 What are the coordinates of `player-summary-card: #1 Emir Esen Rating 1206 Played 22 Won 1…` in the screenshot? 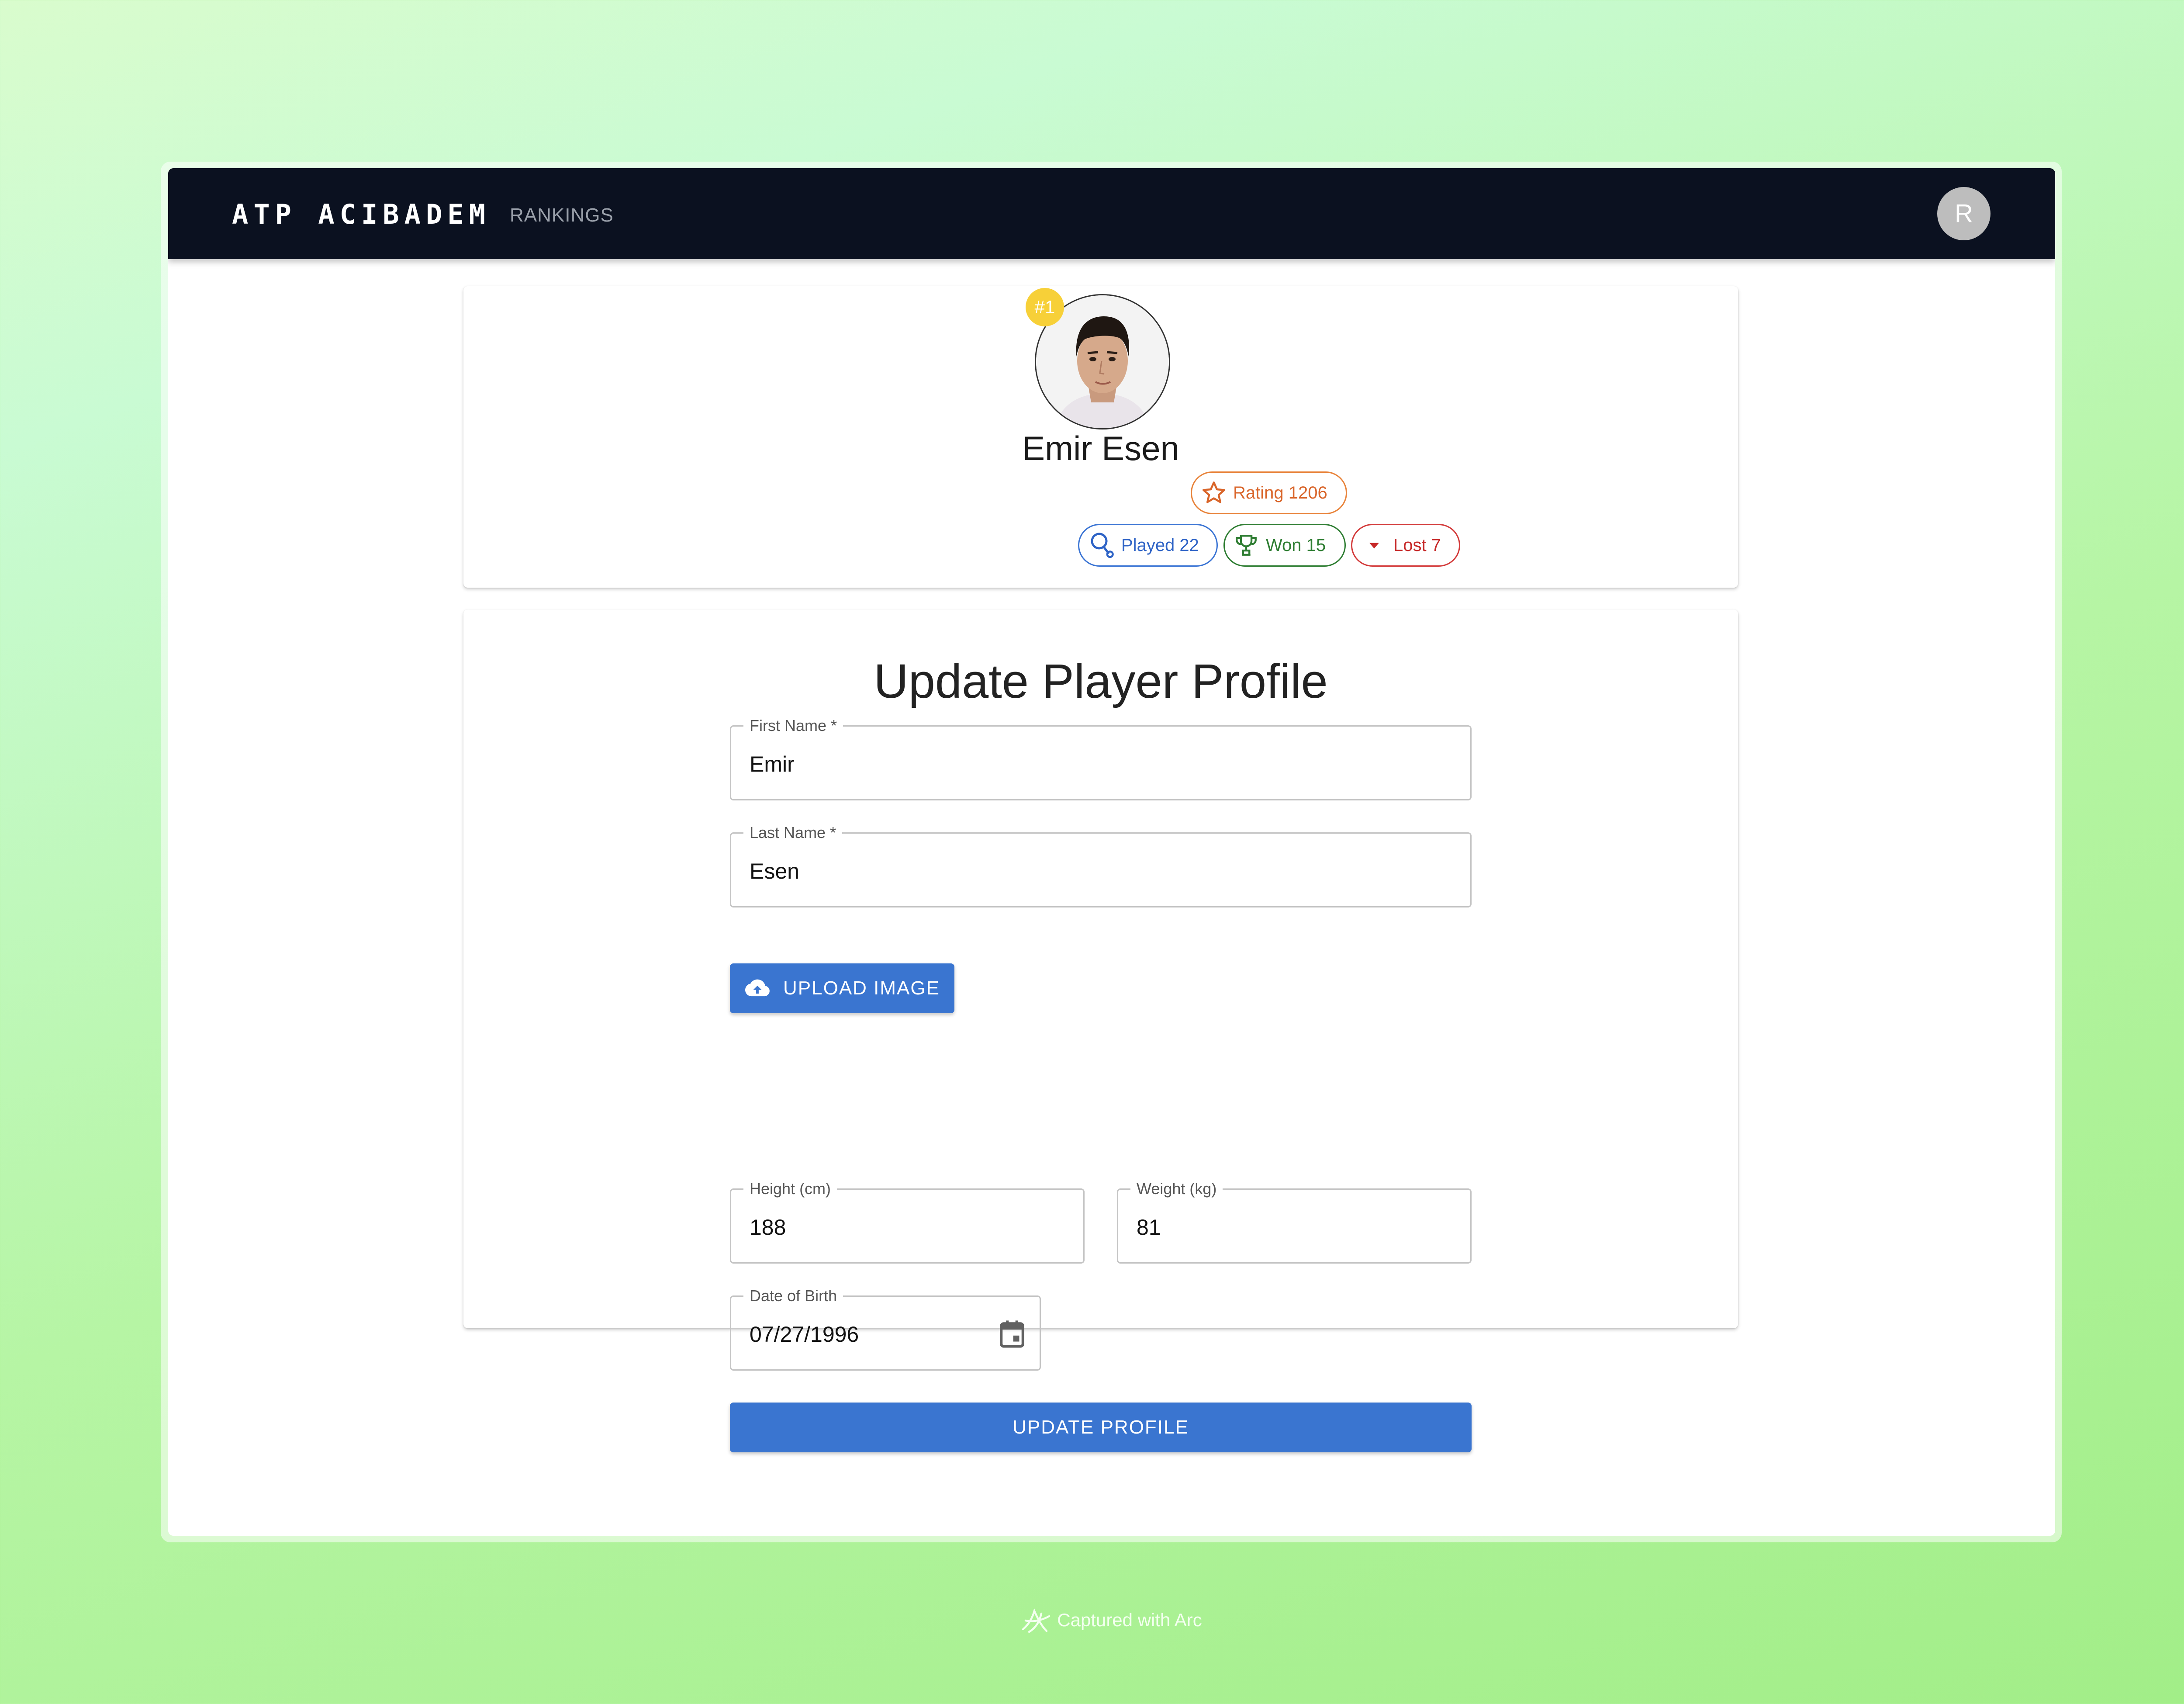 It's located at (1100, 437).